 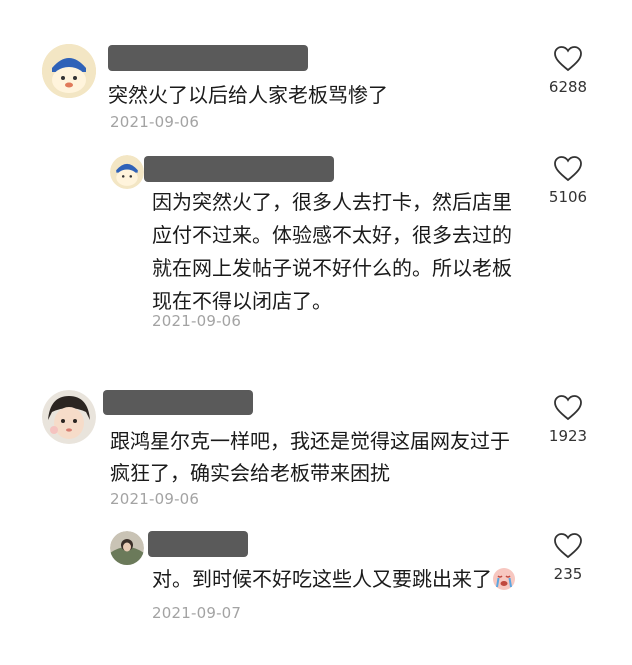 What do you see at coordinates (339, 596) in the screenshot?
I see `comment-text: 对。到时候不好吃这些人又要跳出来了 2021-09-07` at bounding box center [339, 596].